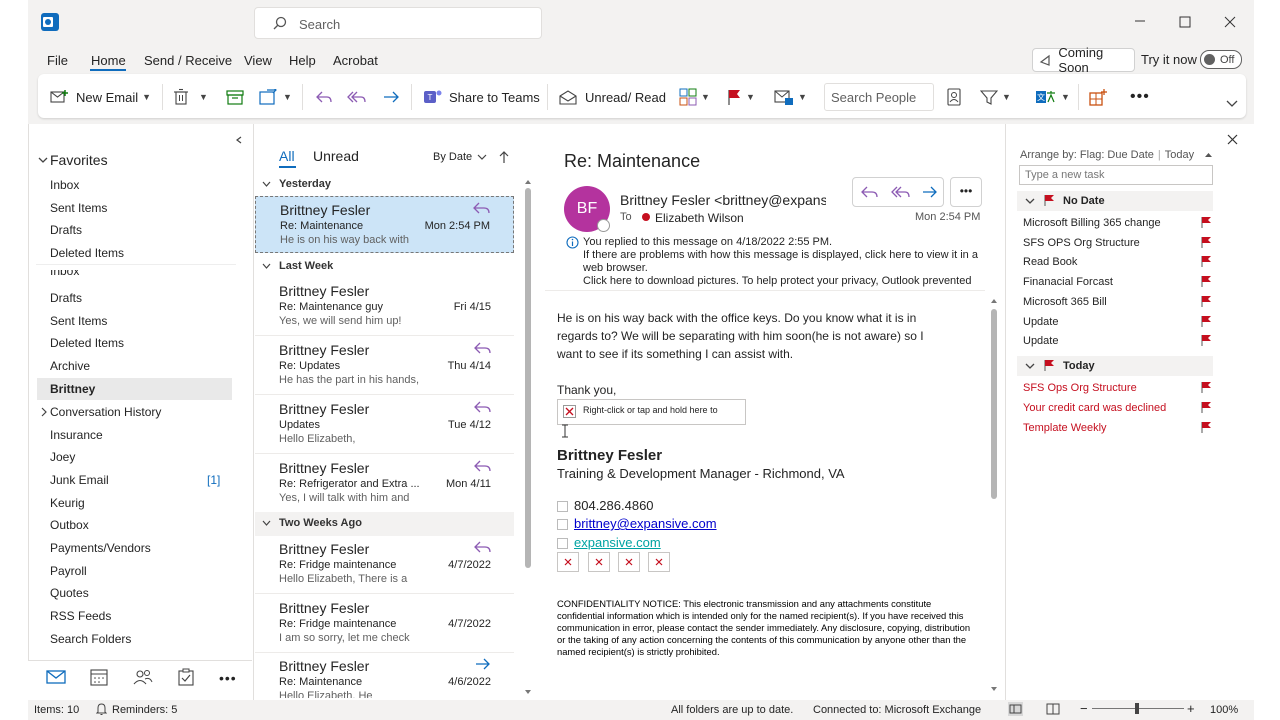 The image size is (1280, 720). Describe the element at coordinates (1065, 302) in the screenshot. I see `task-item: Microsoft 365 Bill` at that location.